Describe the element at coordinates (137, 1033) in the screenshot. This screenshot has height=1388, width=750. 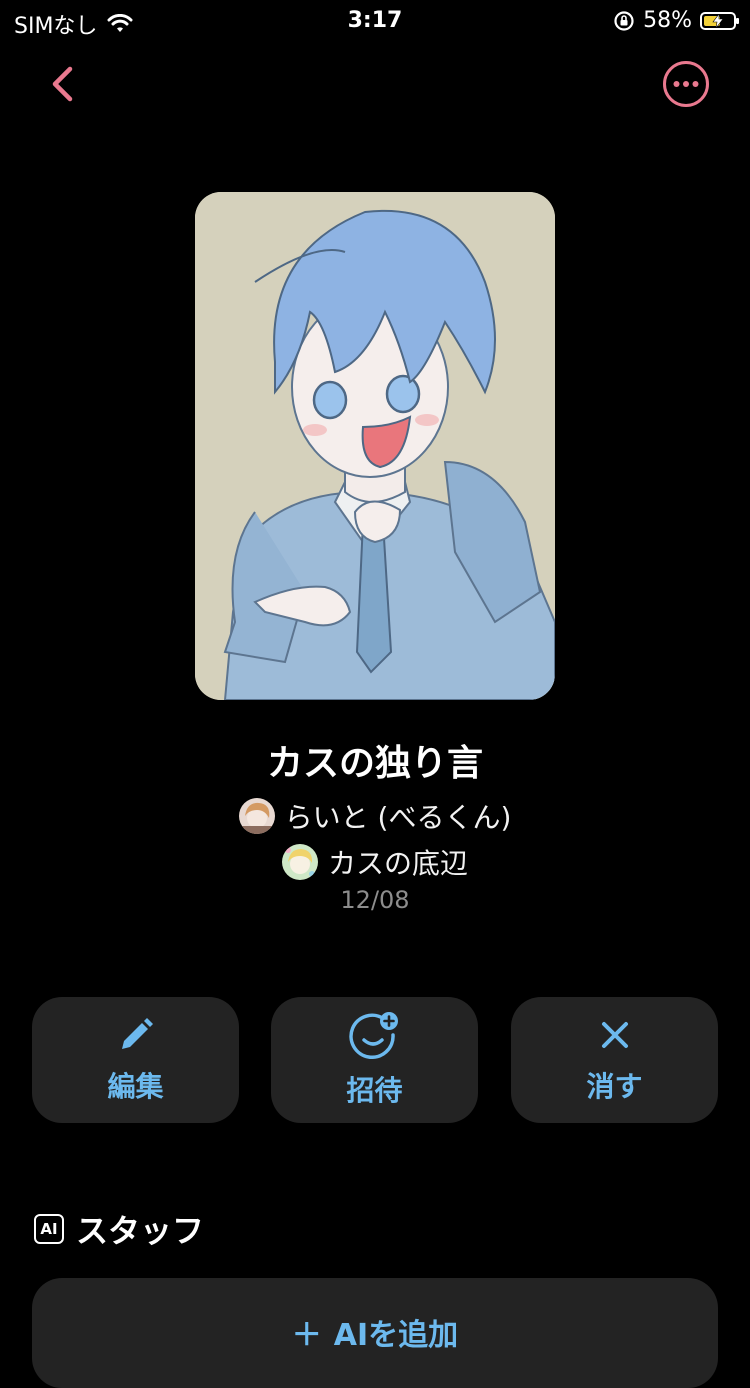
I see `pencil-icon` at that location.